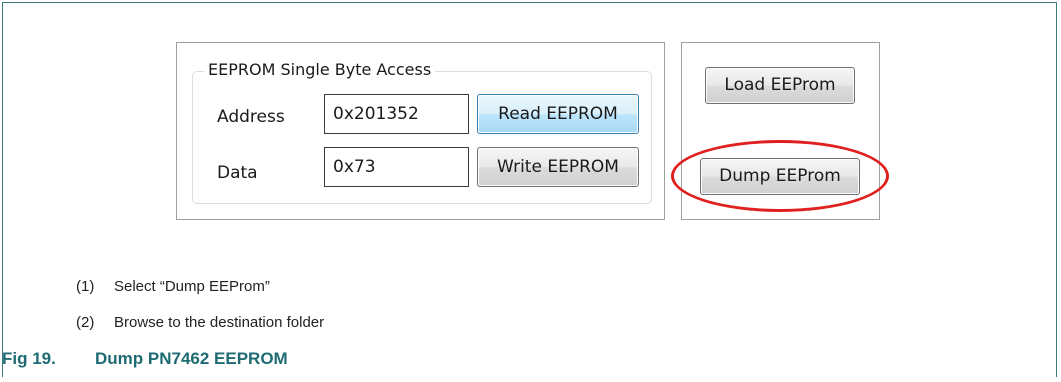 This screenshot has height=382, width=1061. I want to click on figure-caption: Fig 19. Dump PN7462 EEPROM, so click(145, 359).